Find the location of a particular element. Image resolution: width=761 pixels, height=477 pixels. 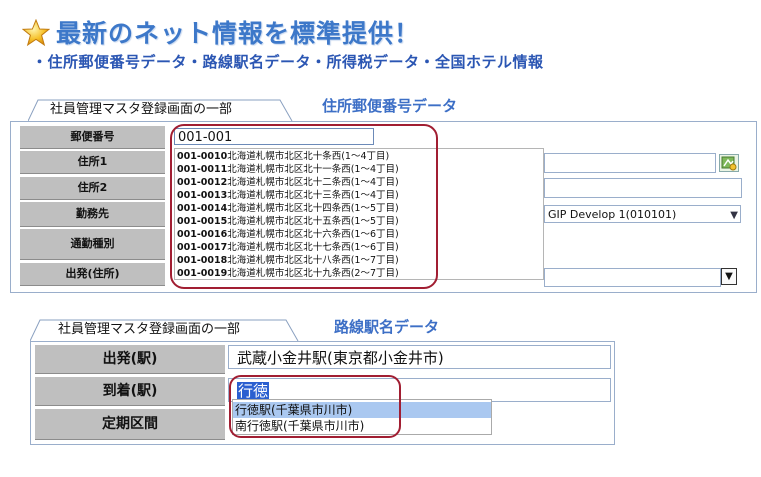

label-address1: 住所1 is located at coordinates (92, 162).